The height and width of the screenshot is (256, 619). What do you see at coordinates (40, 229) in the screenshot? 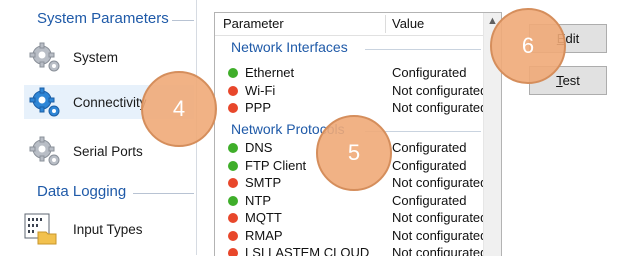
I see `binary-folder-icon` at bounding box center [40, 229].